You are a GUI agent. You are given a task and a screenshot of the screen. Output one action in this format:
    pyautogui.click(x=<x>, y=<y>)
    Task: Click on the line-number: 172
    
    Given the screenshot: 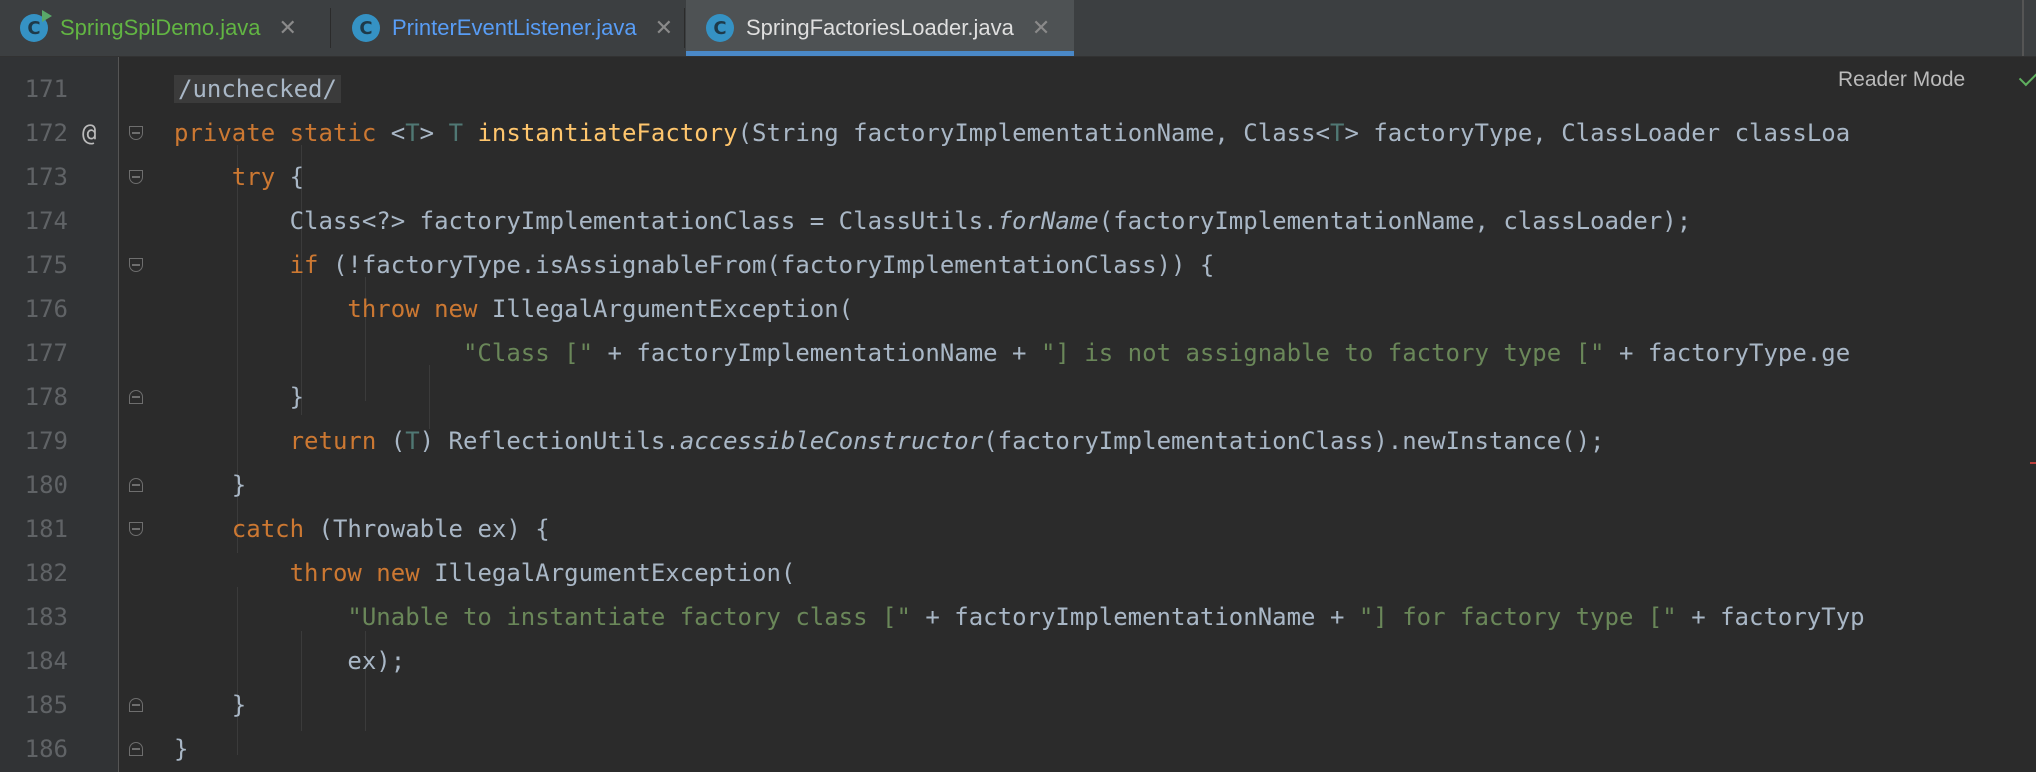 What is the action you would take?
    pyautogui.click(x=46, y=133)
    